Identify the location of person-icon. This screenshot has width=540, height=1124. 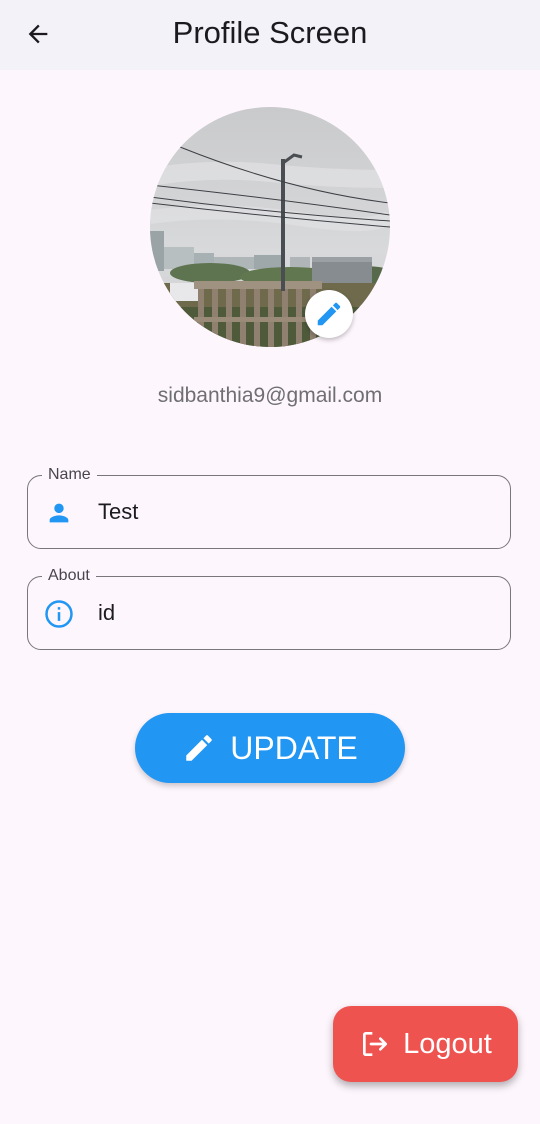
(59, 513).